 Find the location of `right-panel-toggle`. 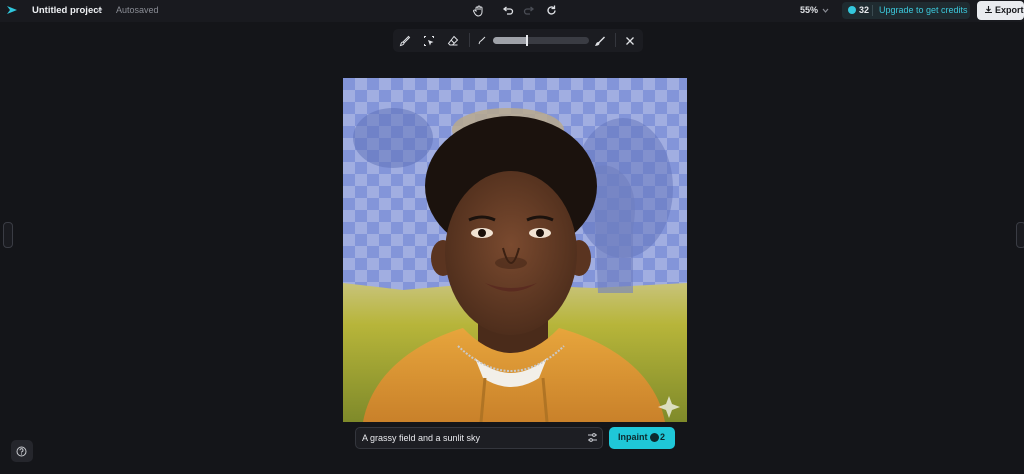

right-panel-toggle is located at coordinates (1020, 235).